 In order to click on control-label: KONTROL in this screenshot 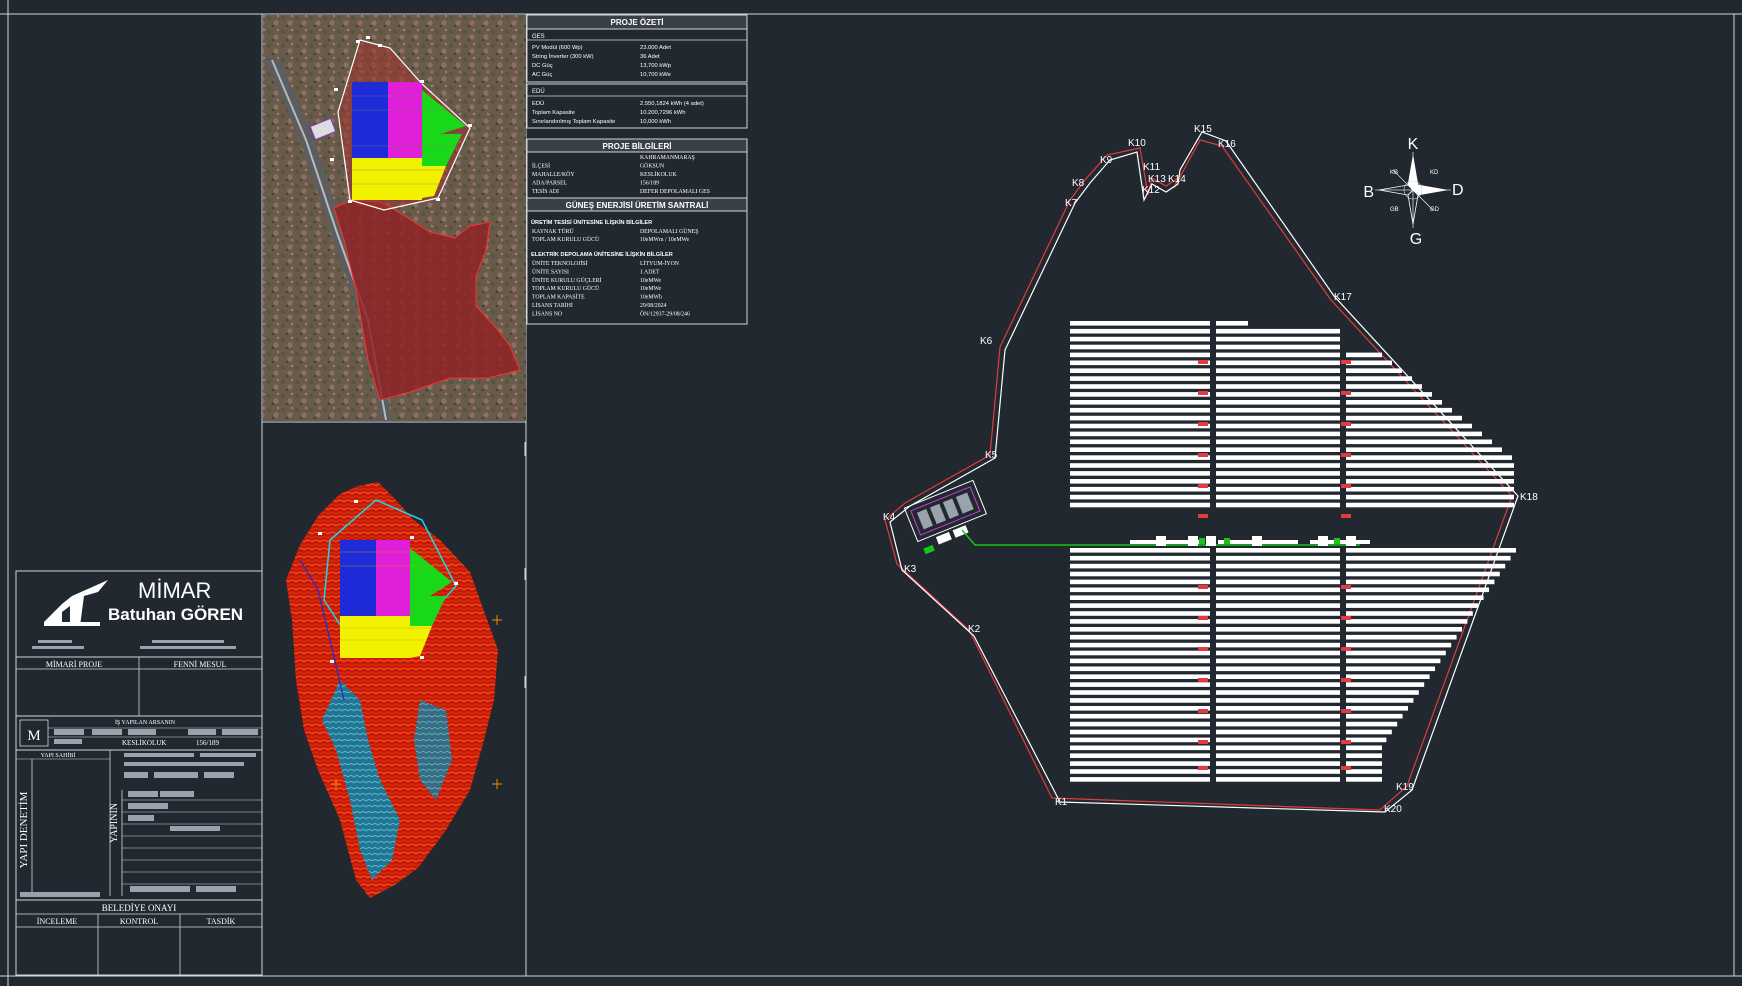, I will do `click(139, 921)`.